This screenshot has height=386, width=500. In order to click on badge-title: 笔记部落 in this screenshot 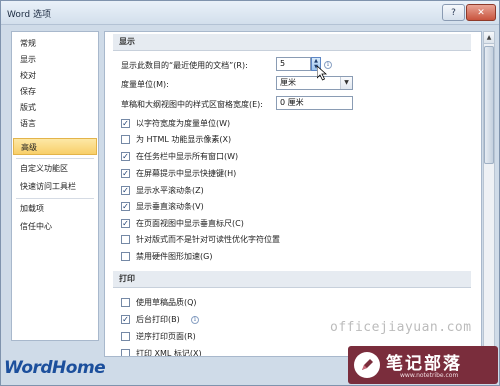, I will do `click(424, 364)`.